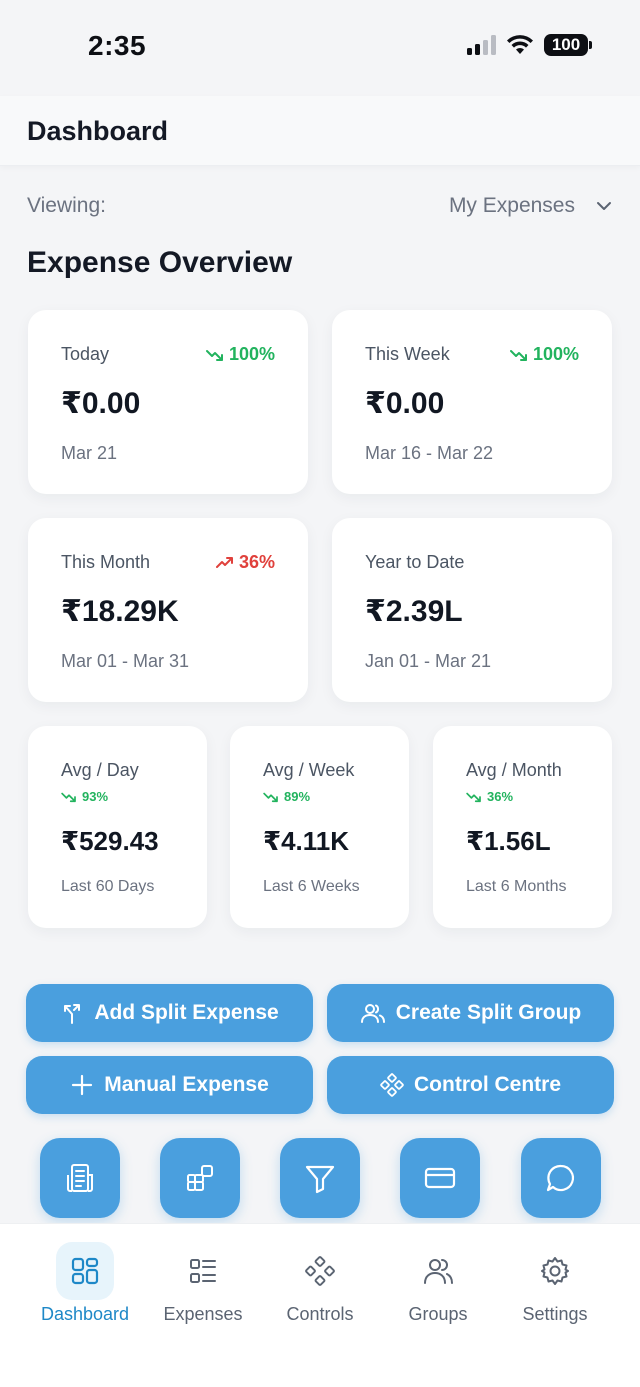  I want to click on create-split-group-label: Create Split Group, so click(488, 1012).